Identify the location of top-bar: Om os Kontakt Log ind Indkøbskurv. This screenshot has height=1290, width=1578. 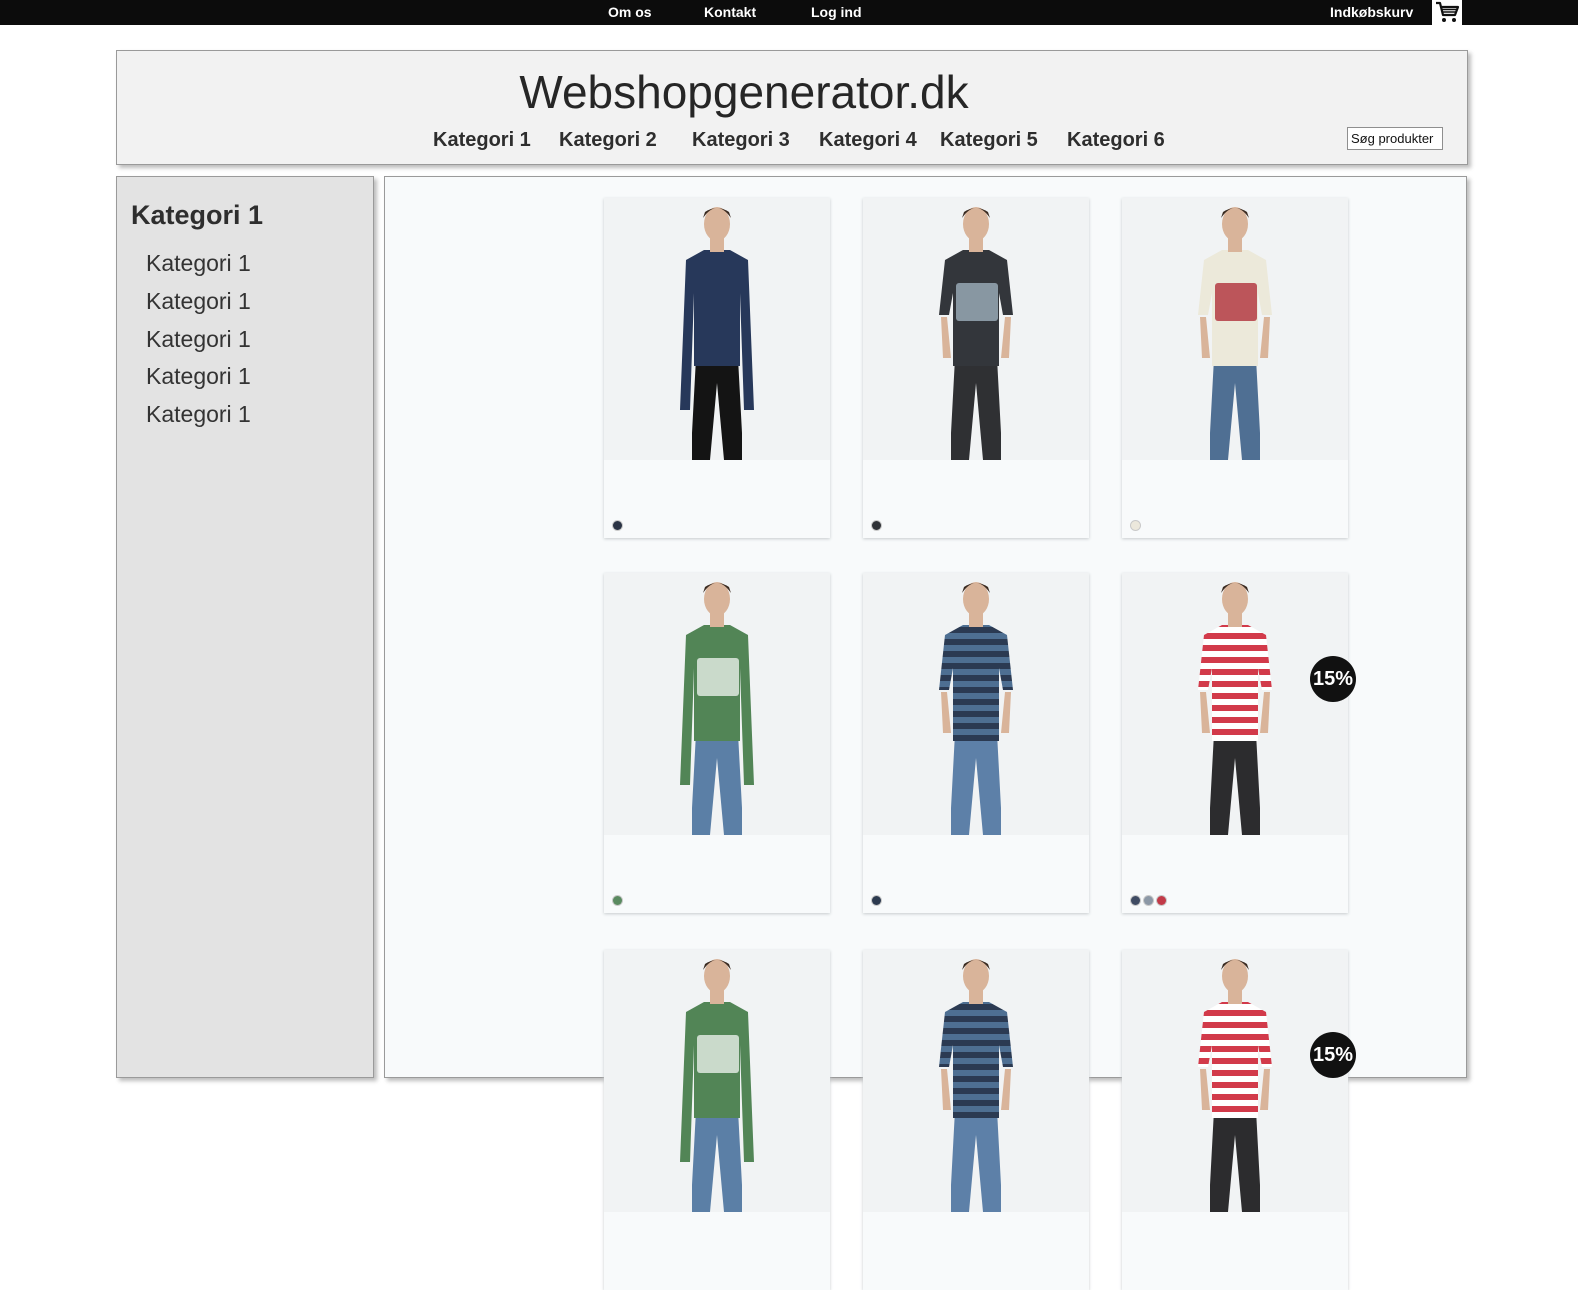
(789, 12).